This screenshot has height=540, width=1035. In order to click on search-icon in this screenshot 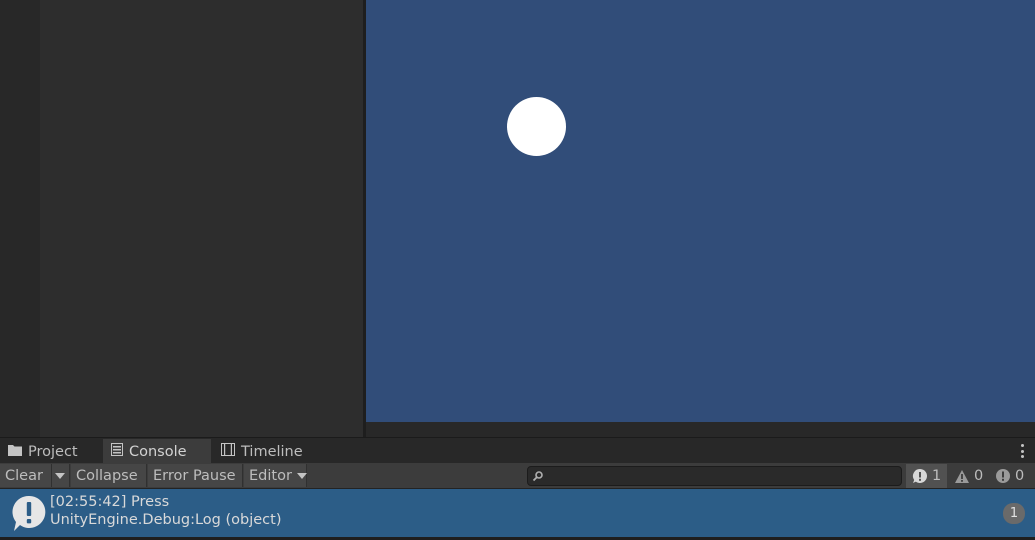, I will do `click(537, 476)`.